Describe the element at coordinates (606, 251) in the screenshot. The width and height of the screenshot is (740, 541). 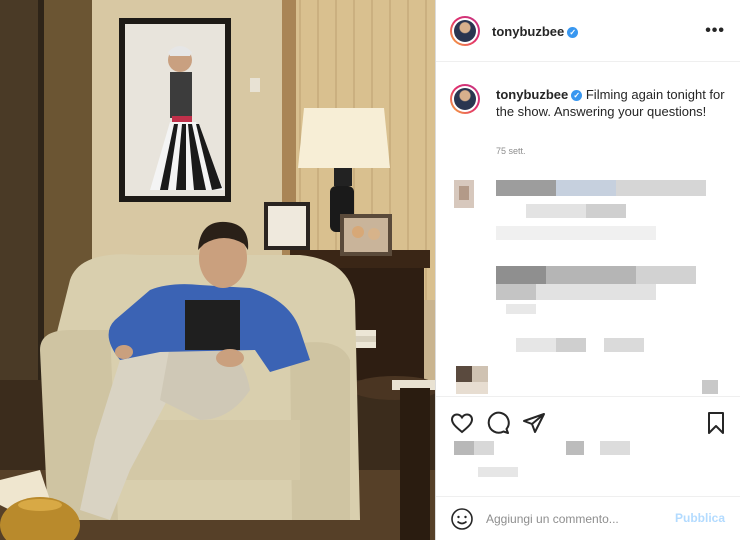
I see `censored-comment-block` at that location.